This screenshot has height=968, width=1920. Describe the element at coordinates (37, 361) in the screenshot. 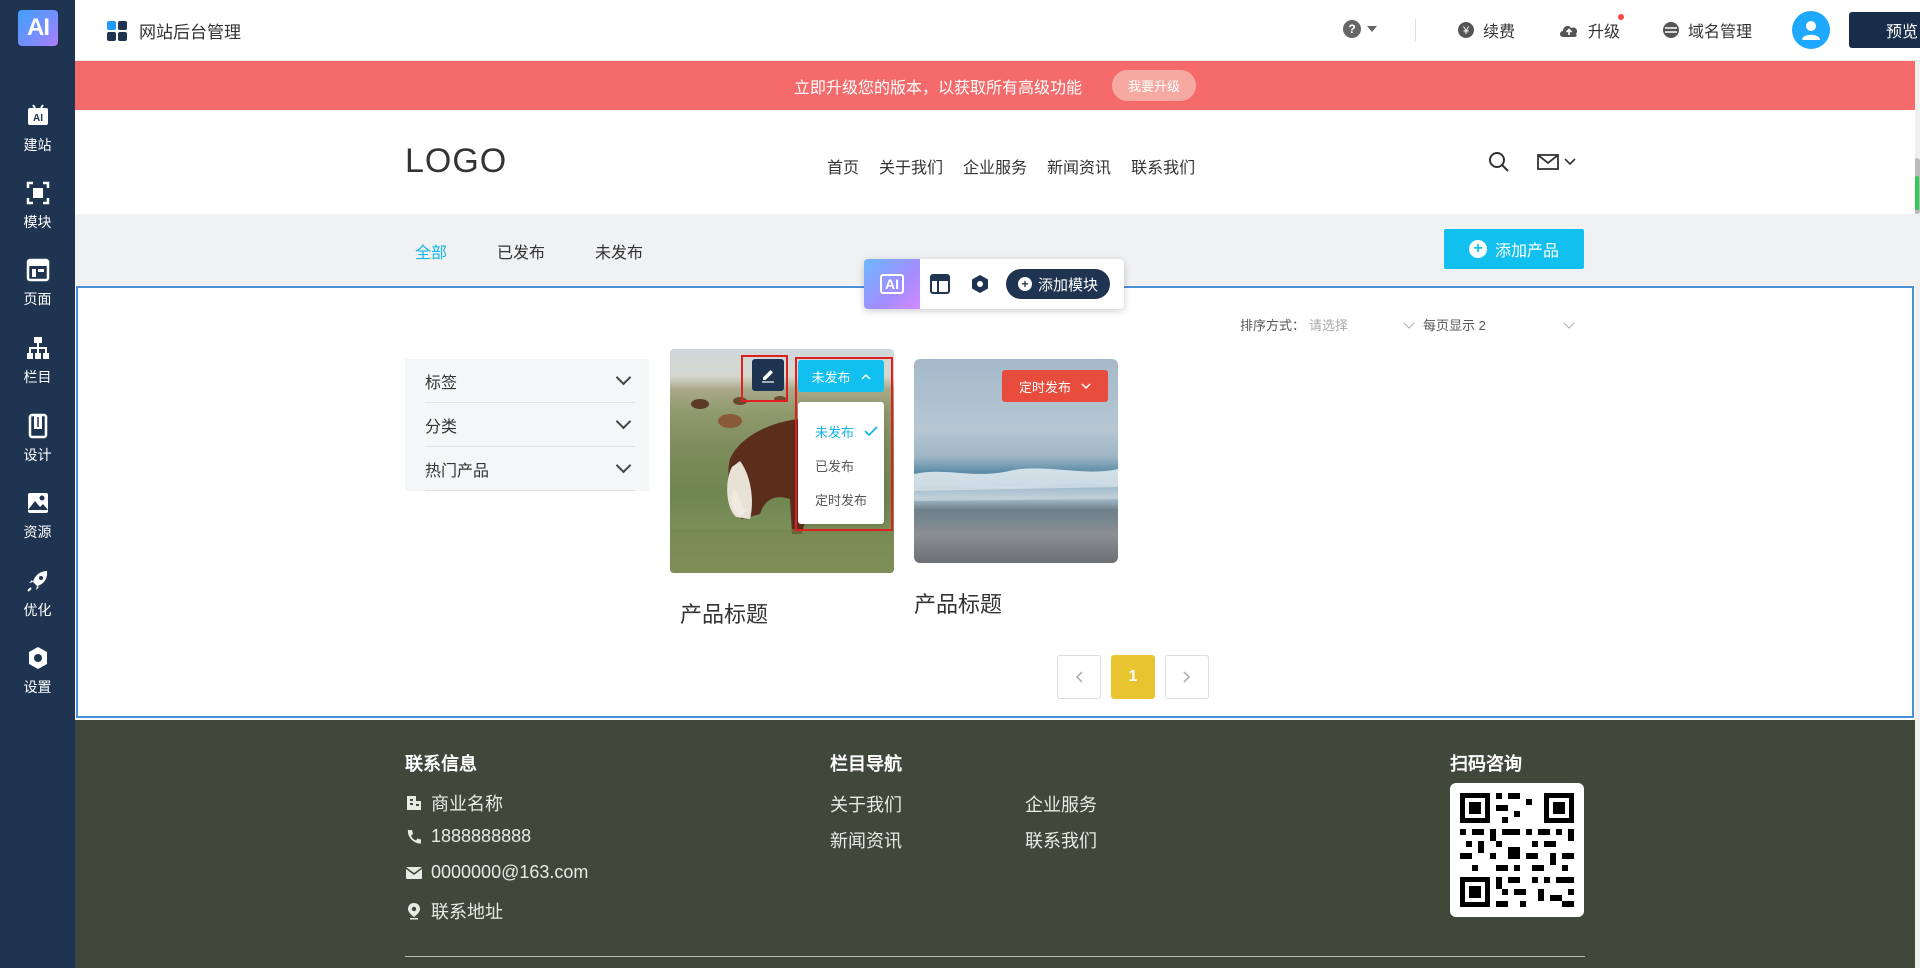

I see `sidebar-item-columns: 栏目` at that location.